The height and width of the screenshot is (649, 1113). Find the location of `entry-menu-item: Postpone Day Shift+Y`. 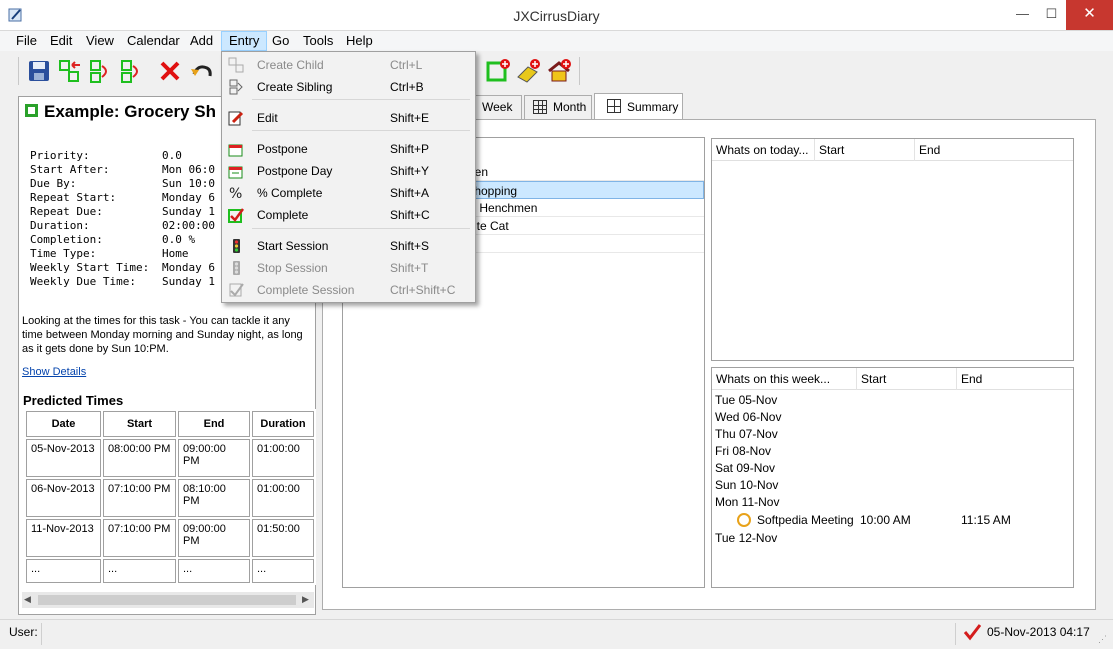

entry-menu-item: Postpone Day Shift+Y is located at coordinates (348, 171).